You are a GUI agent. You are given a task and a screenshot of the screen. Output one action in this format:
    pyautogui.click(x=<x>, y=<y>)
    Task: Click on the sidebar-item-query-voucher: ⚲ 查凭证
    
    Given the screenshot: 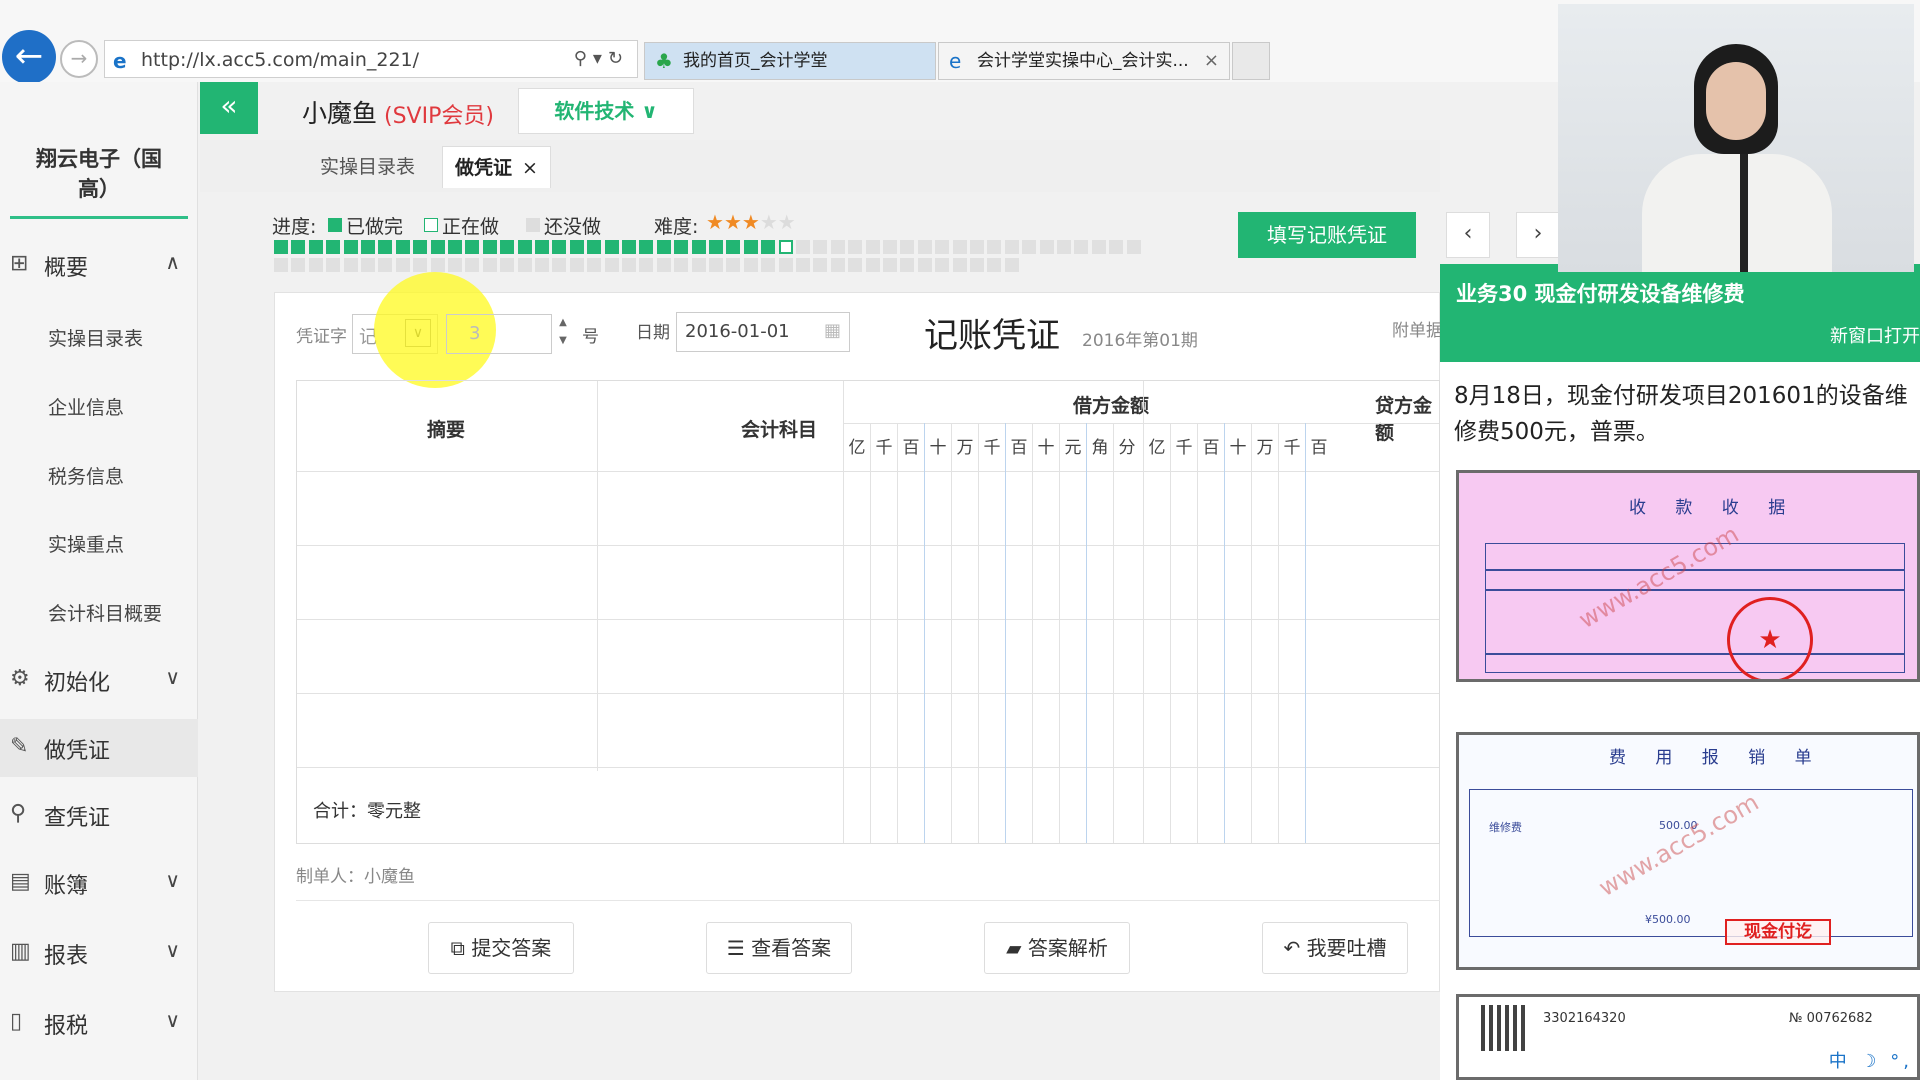 What is the action you would take?
    pyautogui.click(x=99, y=815)
    